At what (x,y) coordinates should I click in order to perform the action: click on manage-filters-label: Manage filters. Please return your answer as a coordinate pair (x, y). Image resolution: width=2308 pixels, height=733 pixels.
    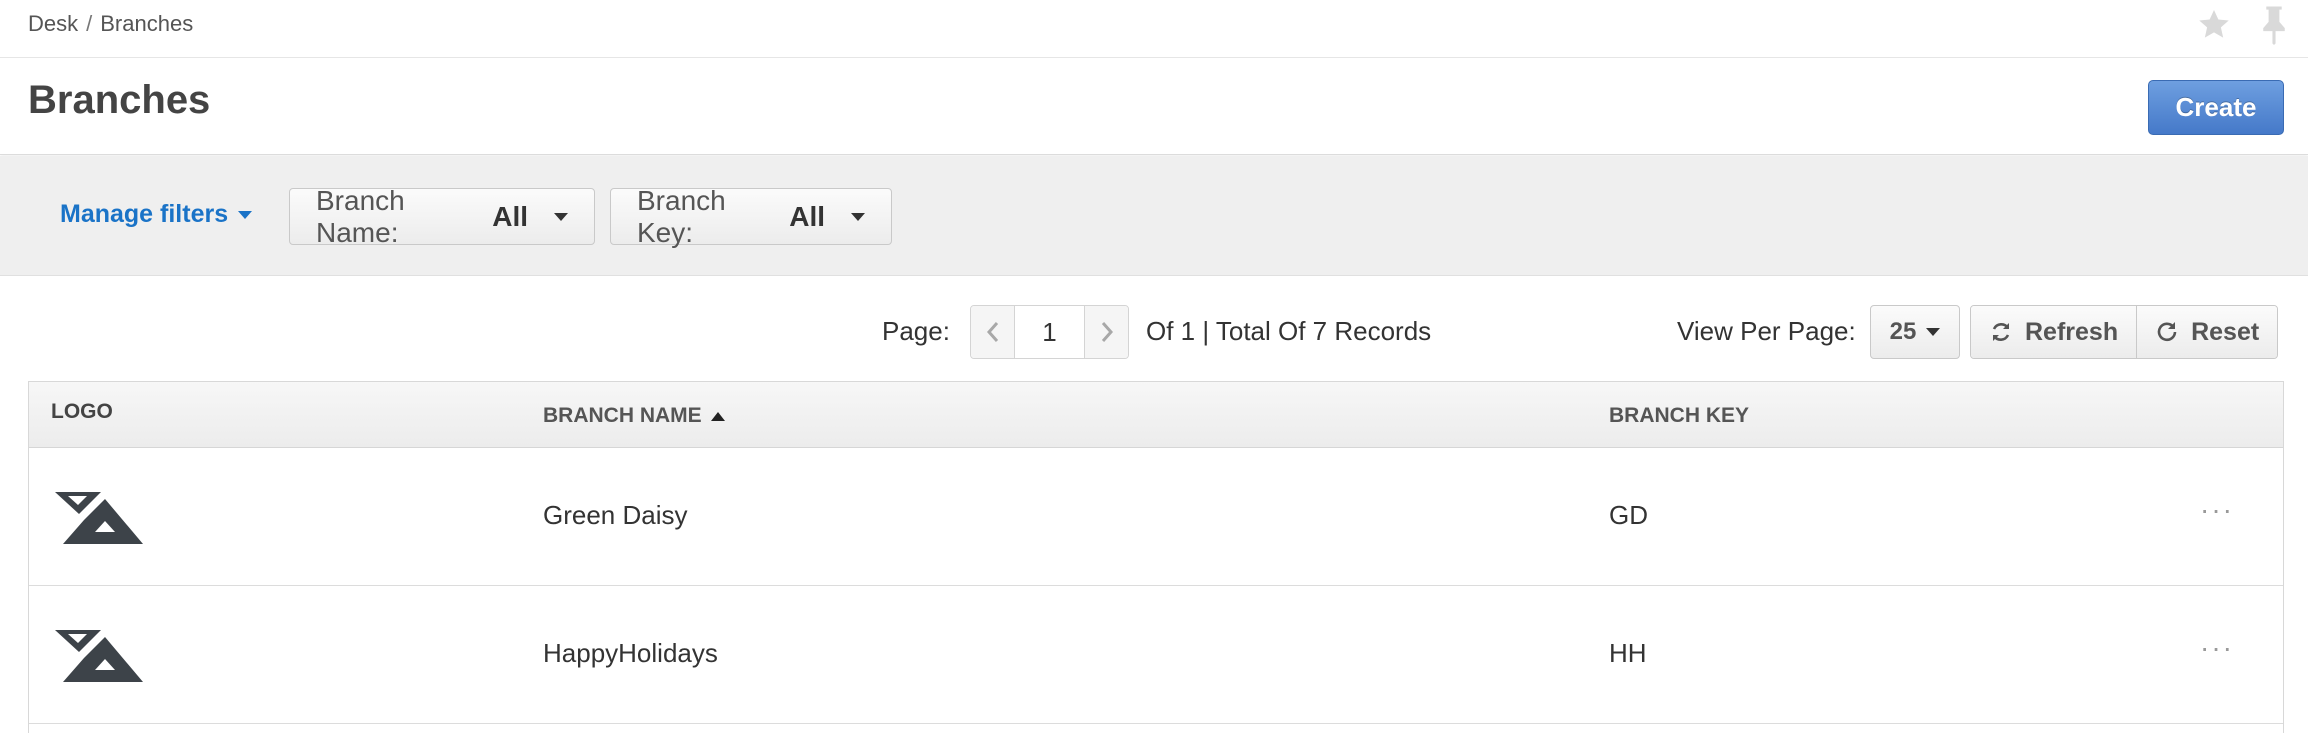
    Looking at the image, I should click on (144, 214).